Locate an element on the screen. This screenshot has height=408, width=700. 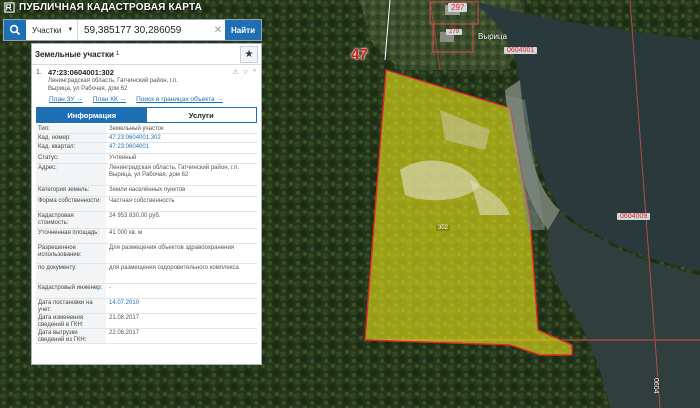
search-bar: Участки ▼ ✕ Найти is located at coordinates (132, 30).